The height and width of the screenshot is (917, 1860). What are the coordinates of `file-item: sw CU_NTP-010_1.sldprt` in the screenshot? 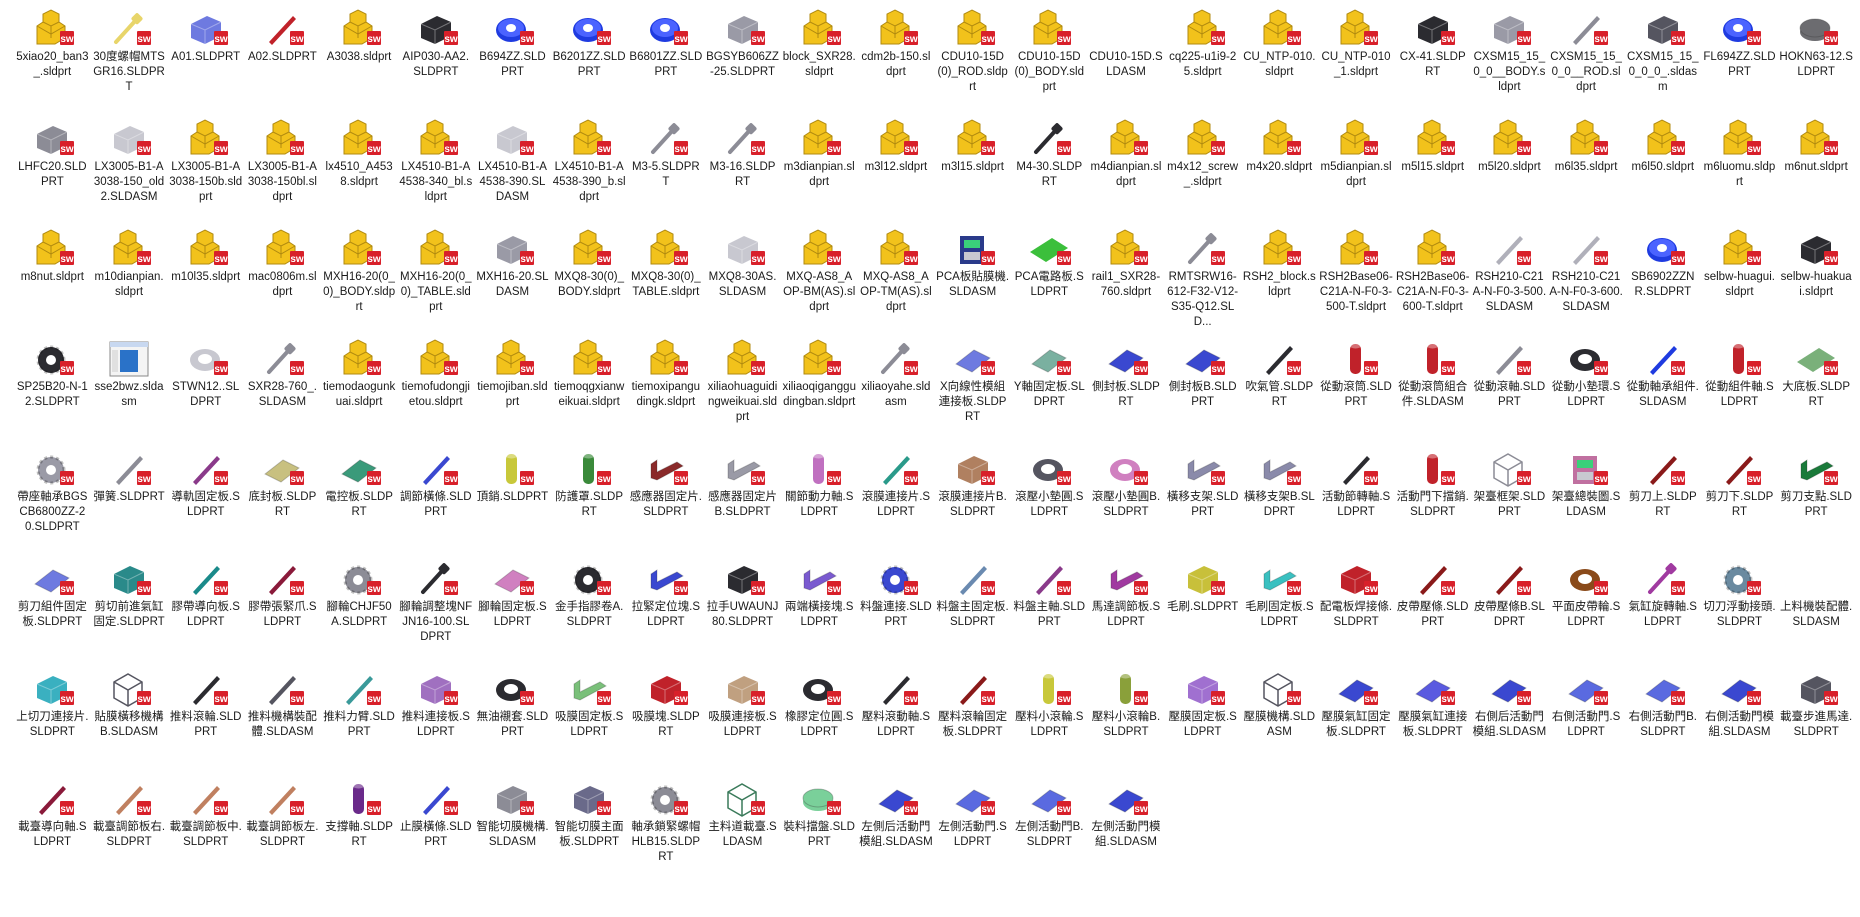 It's located at (1356, 61).